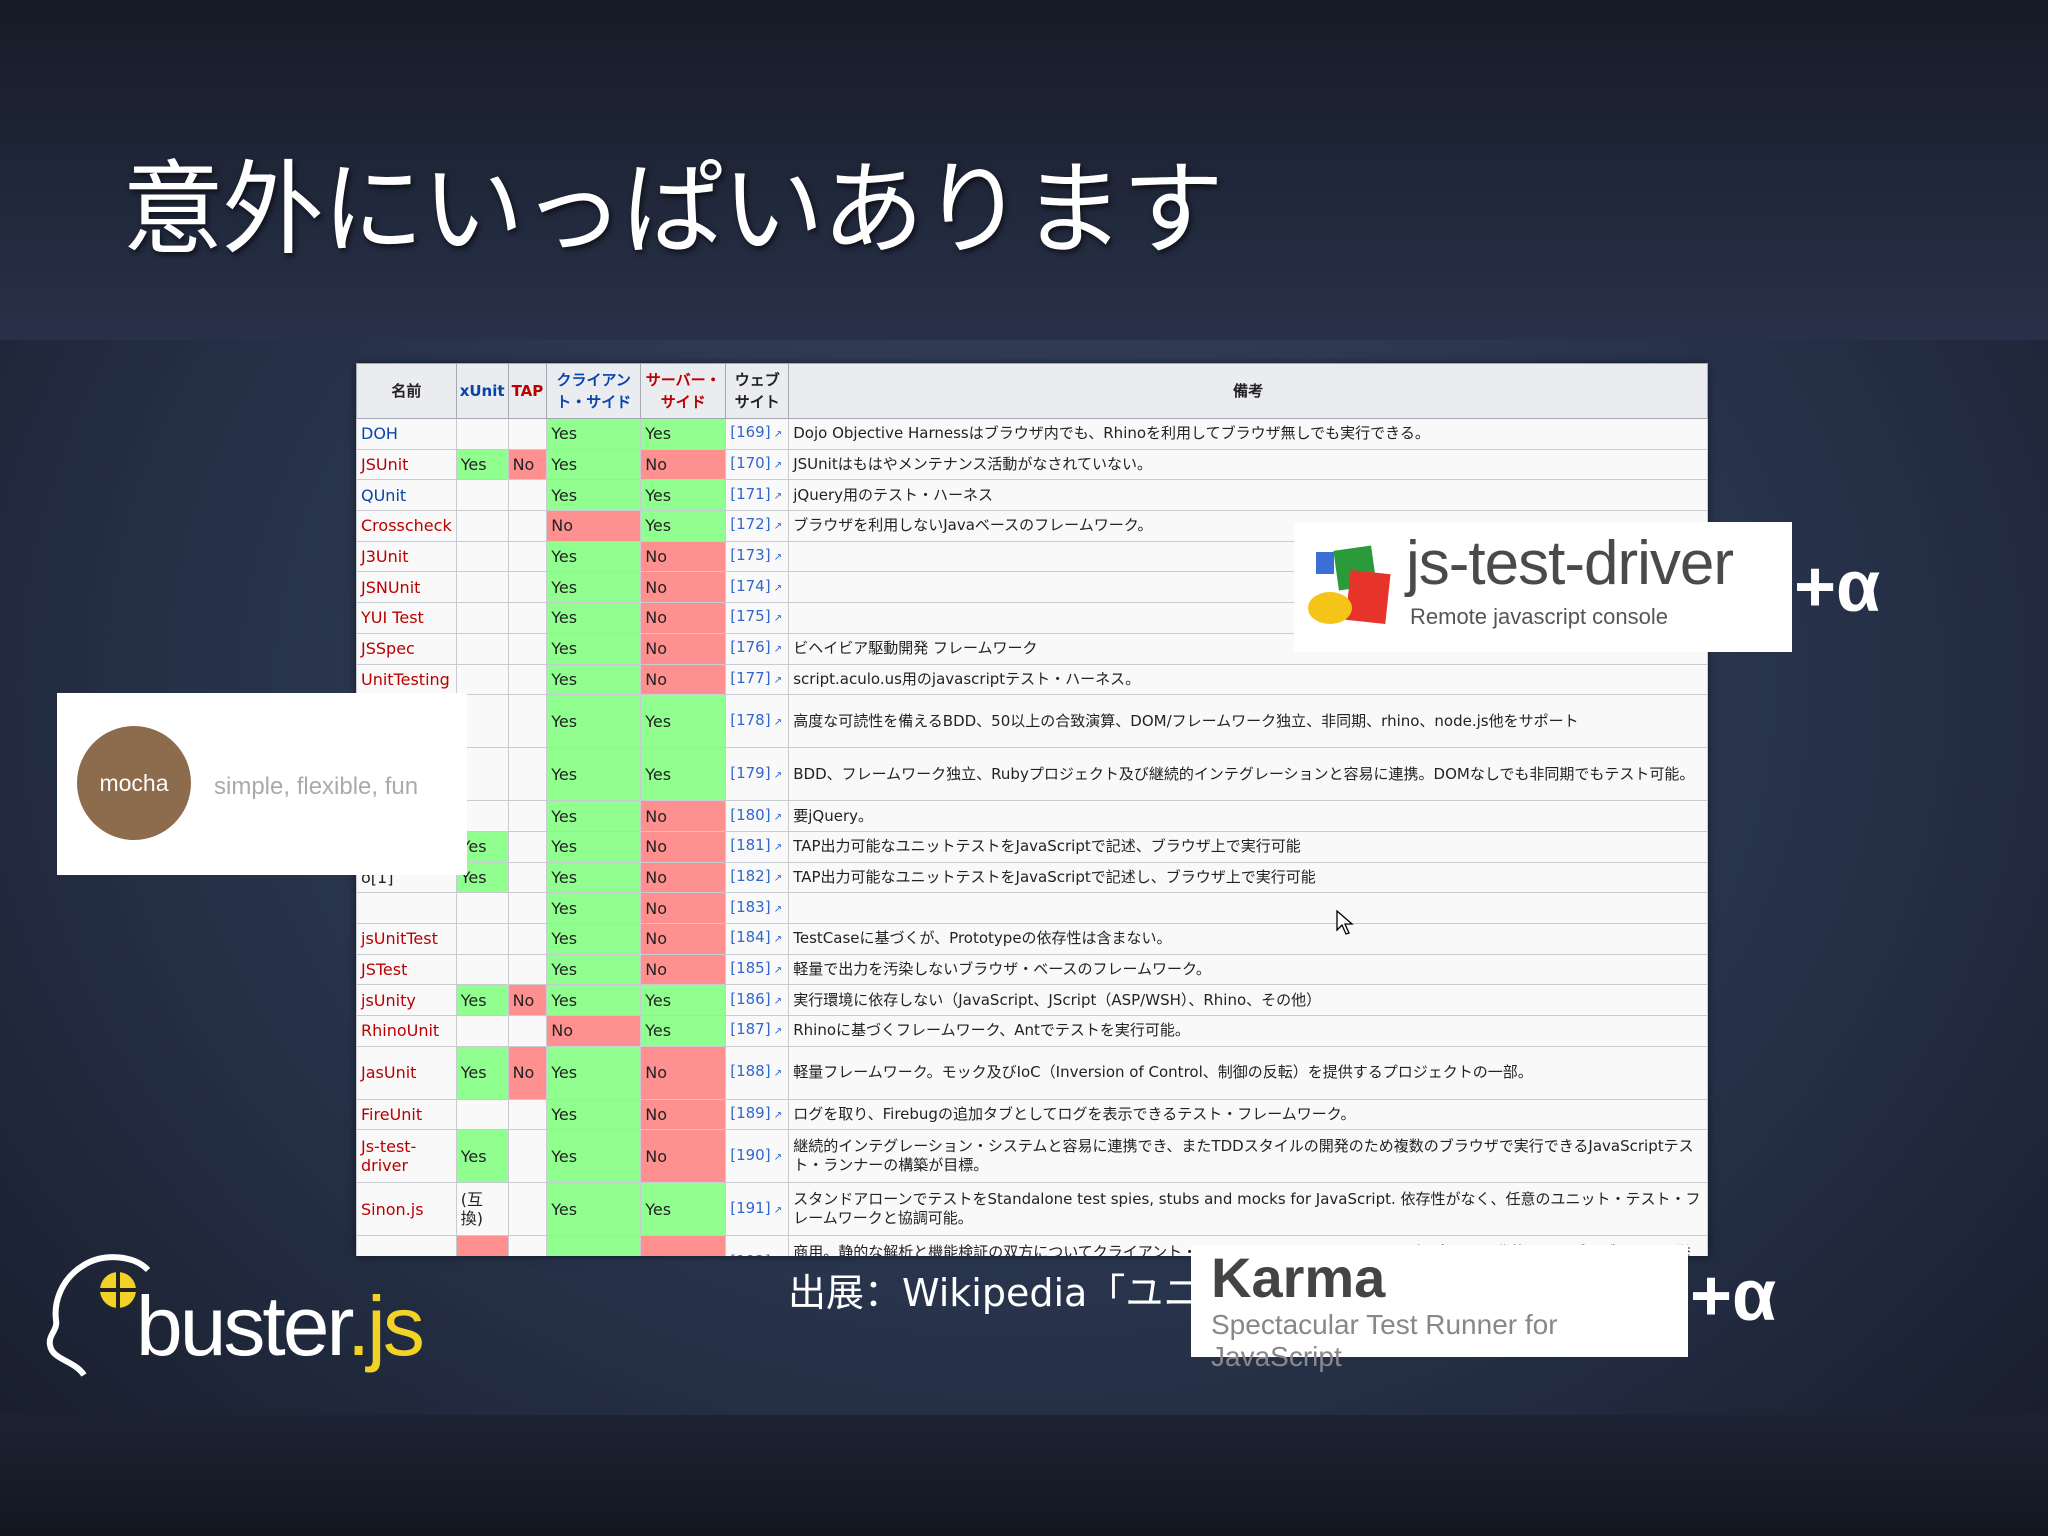 The width and height of the screenshot is (2048, 1536). What do you see at coordinates (1248, 679) in the screenshot?
I see `notes-cell: script.aculo.us用のjavascriptテスト・ハーネス。` at bounding box center [1248, 679].